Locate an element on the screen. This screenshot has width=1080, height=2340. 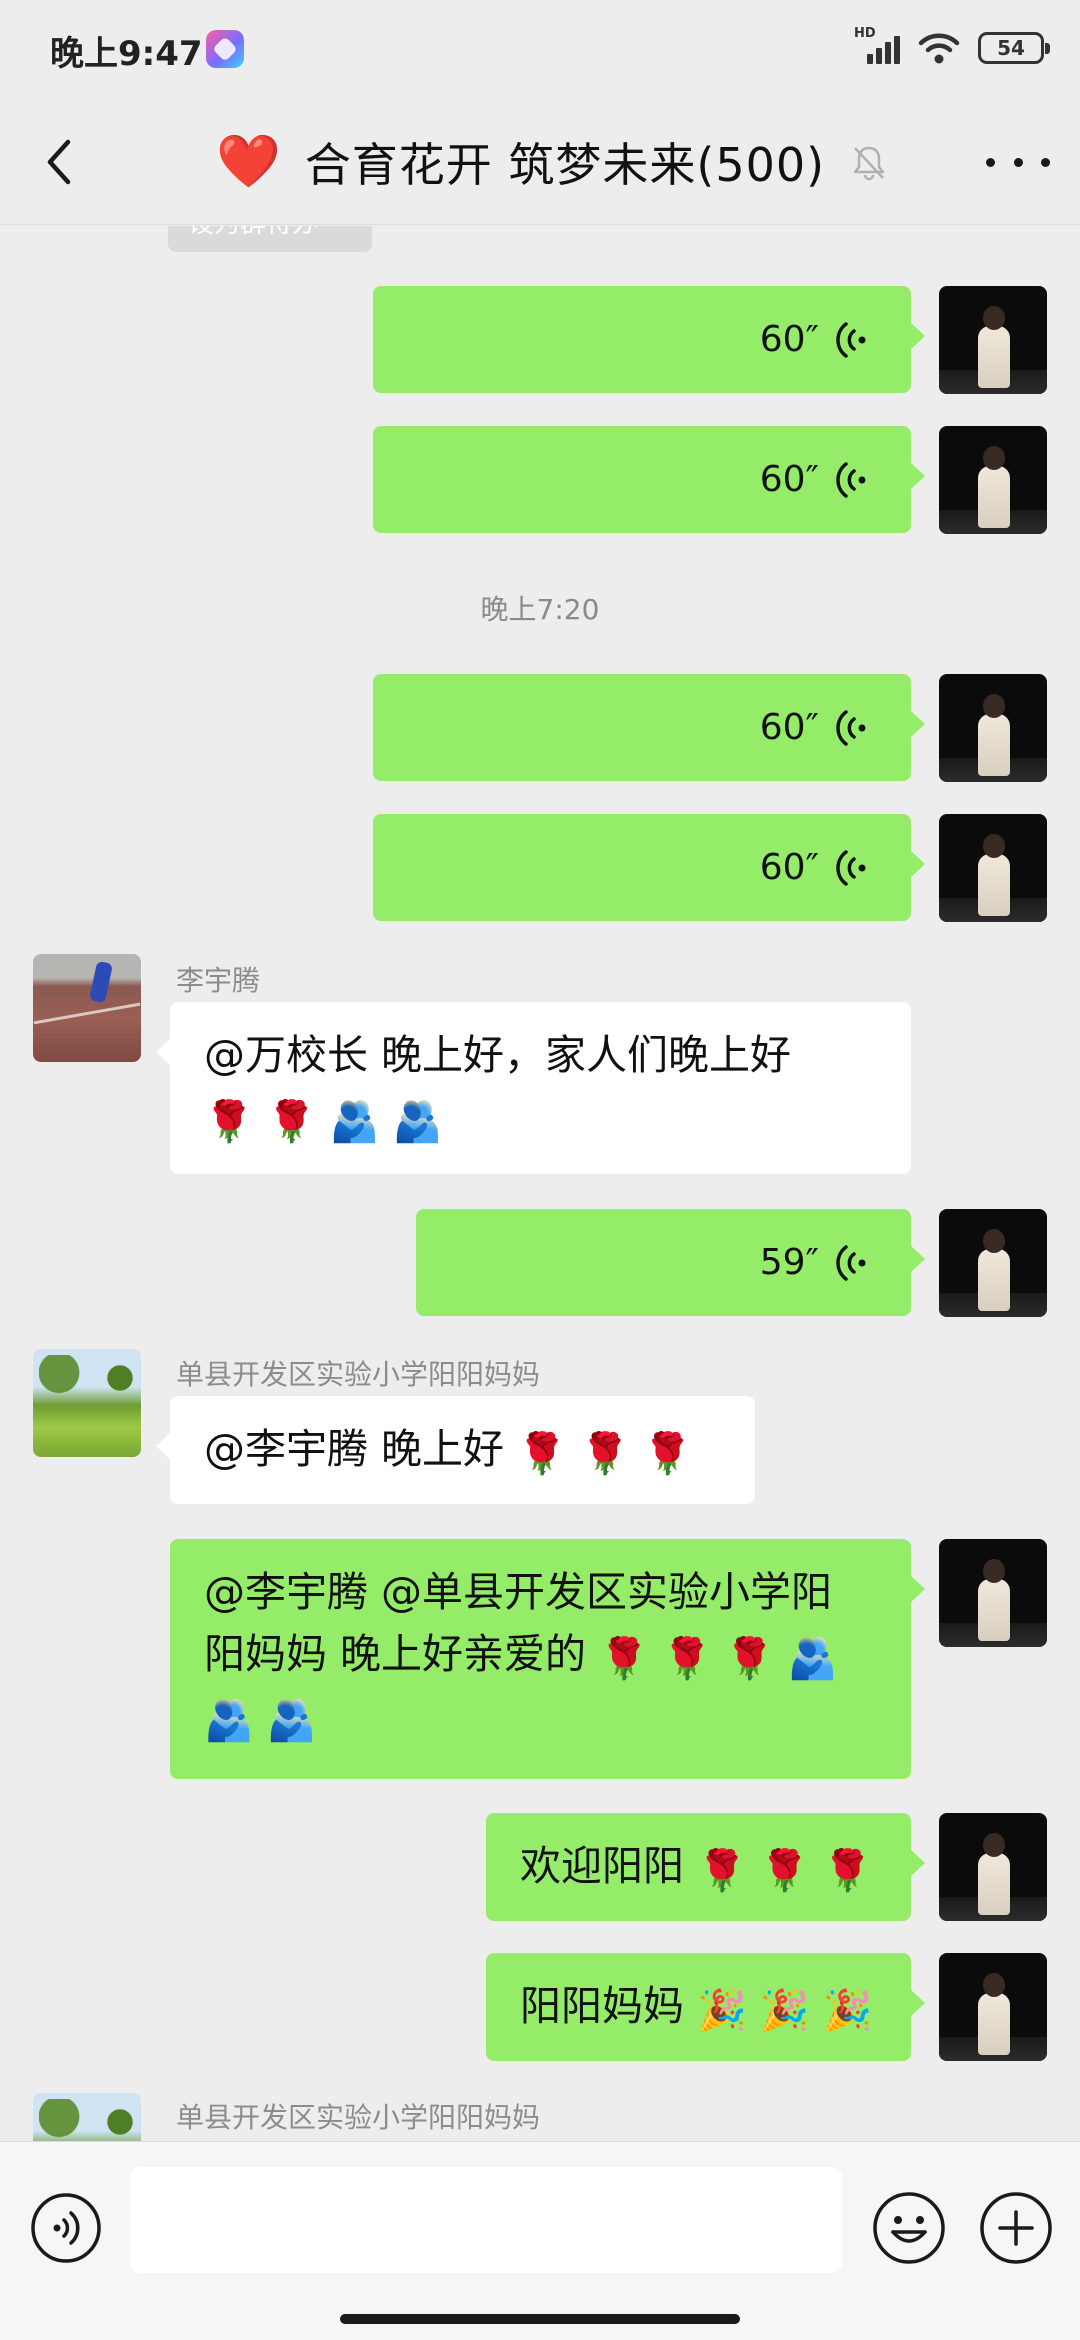
status-icons: HD 54 is located at coordinates (952, 47).